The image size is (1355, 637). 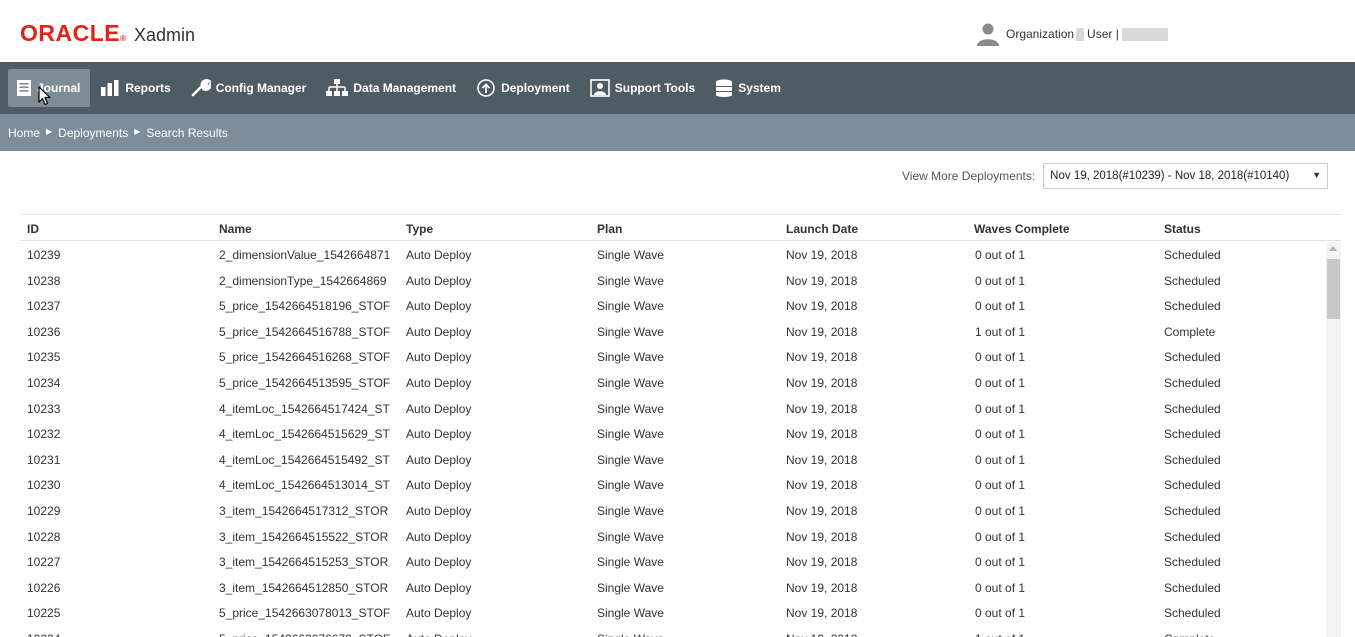 What do you see at coordinates (305, 357) in the screenshot?
I see `cell-name: 5_price_1542664516268_STOF` at bounding box center [305, 357].